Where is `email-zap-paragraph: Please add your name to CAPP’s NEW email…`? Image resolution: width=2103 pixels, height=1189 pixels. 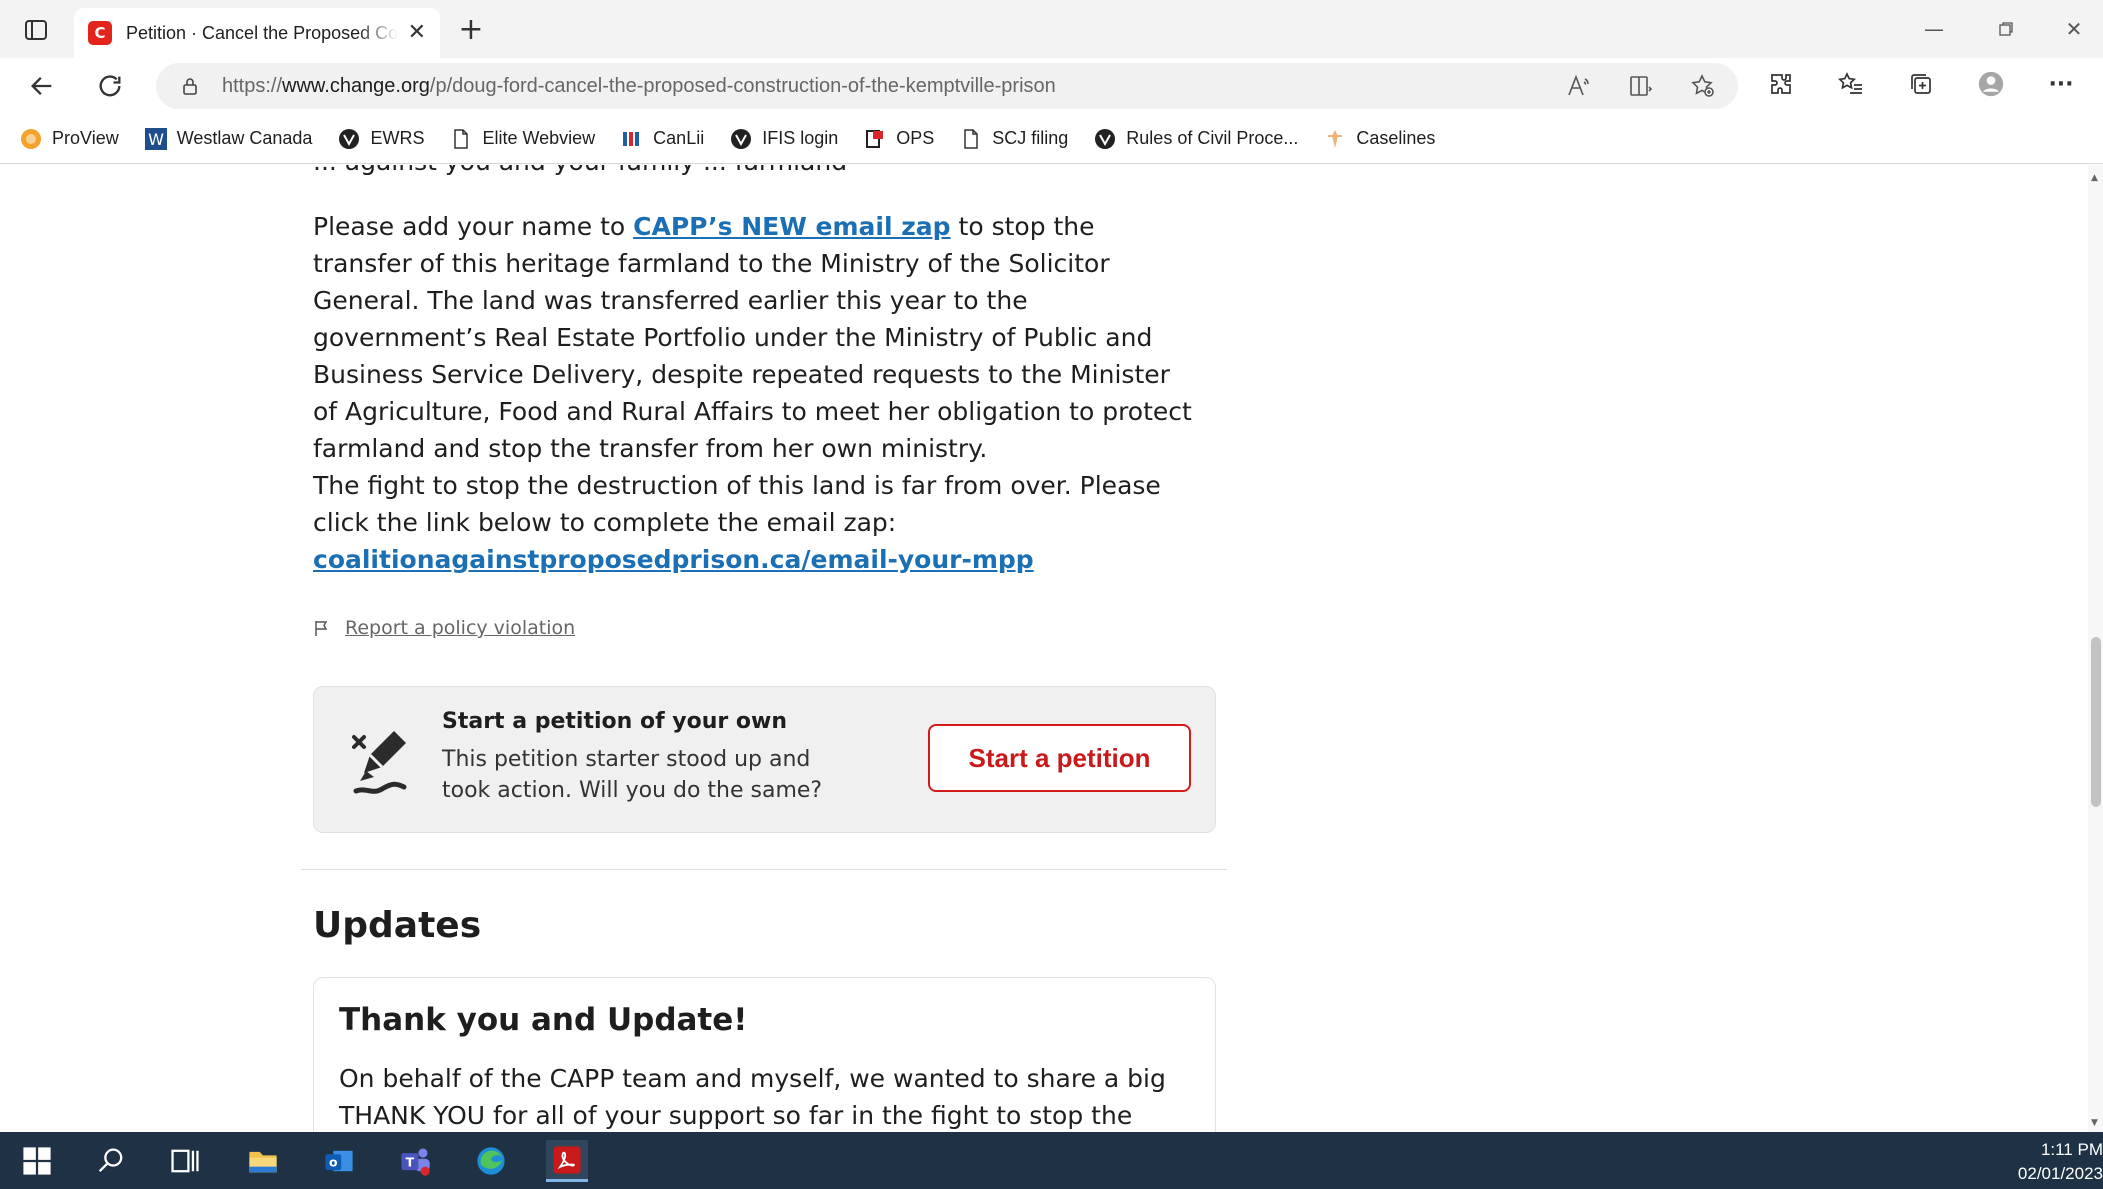 email-zap-paragraph: Please add your name to CAPP’s NEW email… is located at coordinates (752, 337).